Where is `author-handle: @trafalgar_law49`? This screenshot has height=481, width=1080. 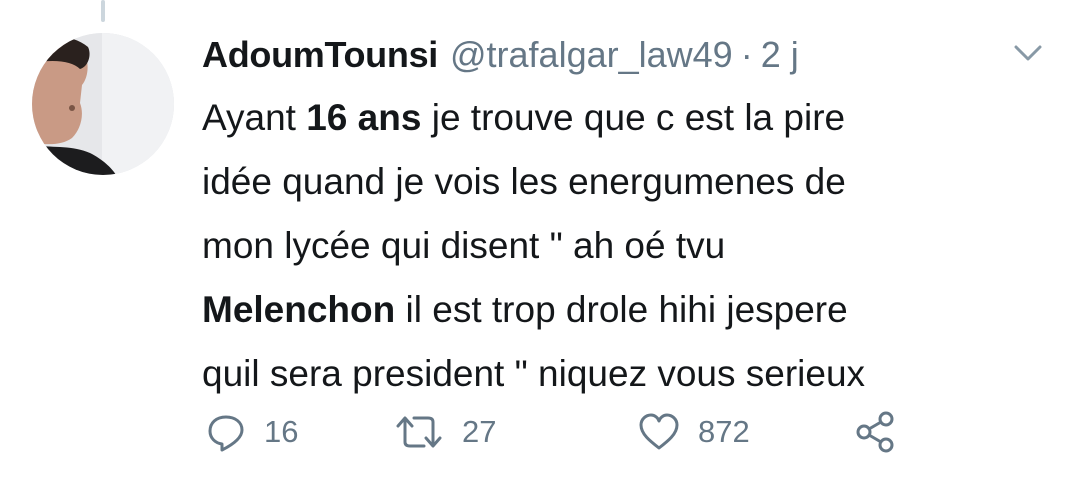 author-handle: @trafalgar_law49 is located at coordinates (591, 55).